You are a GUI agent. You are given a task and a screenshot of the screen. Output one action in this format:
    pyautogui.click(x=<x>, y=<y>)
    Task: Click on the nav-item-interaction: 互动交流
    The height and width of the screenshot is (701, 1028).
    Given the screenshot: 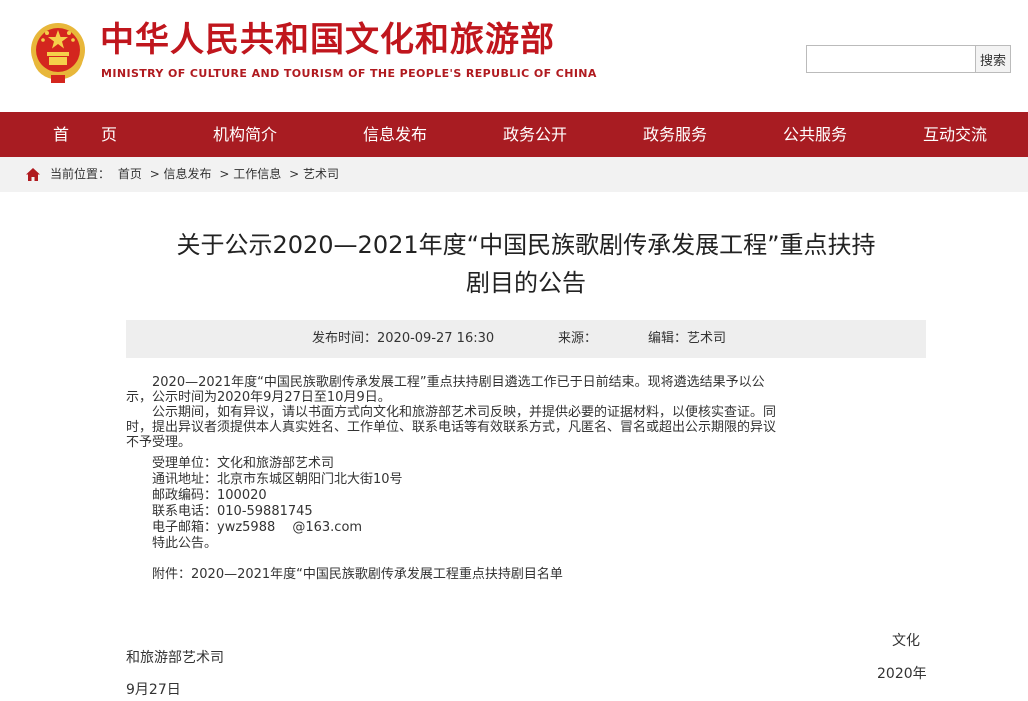 What is the action you would take?
    pyautogui.click(x=955, y=134)
    